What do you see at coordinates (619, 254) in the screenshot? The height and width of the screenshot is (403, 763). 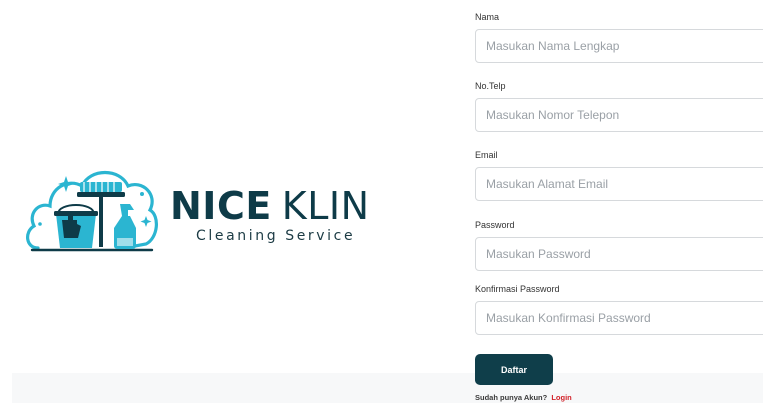 I see `password-input` at bounding box center [619, 254].